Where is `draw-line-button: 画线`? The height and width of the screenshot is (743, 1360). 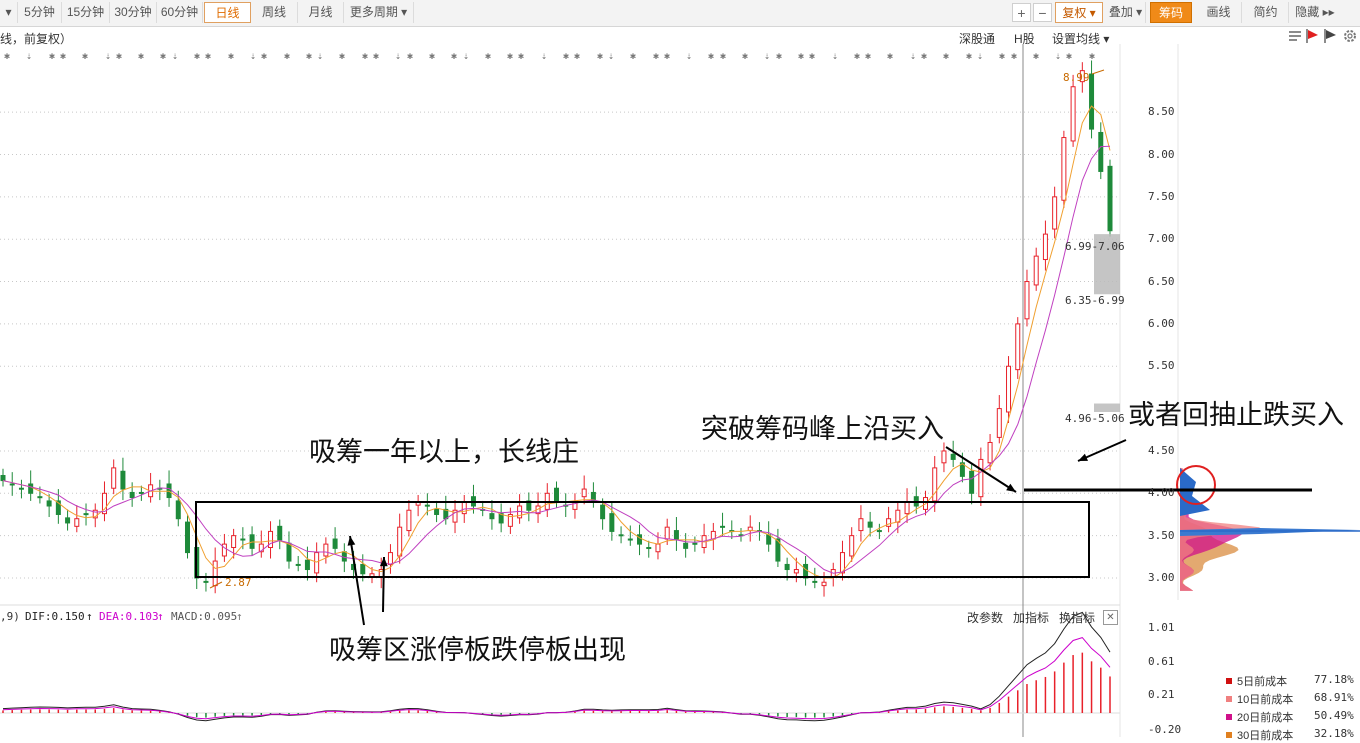 draw-line-button: 画线 is located at coordinates (1219, 12).